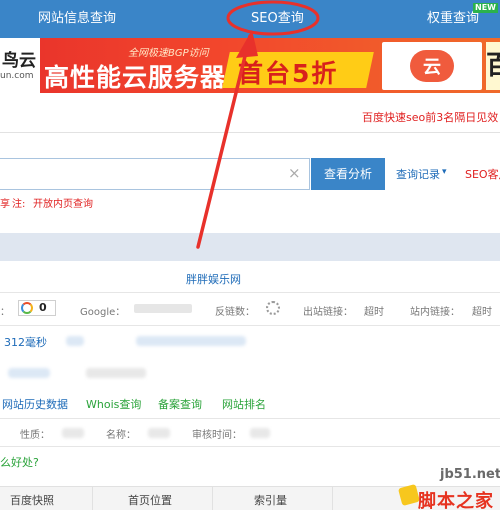 The width and height of the screenshot is (500, 510). I want to click on attr-label-review-time: 审核时间：, so click(217, 435).